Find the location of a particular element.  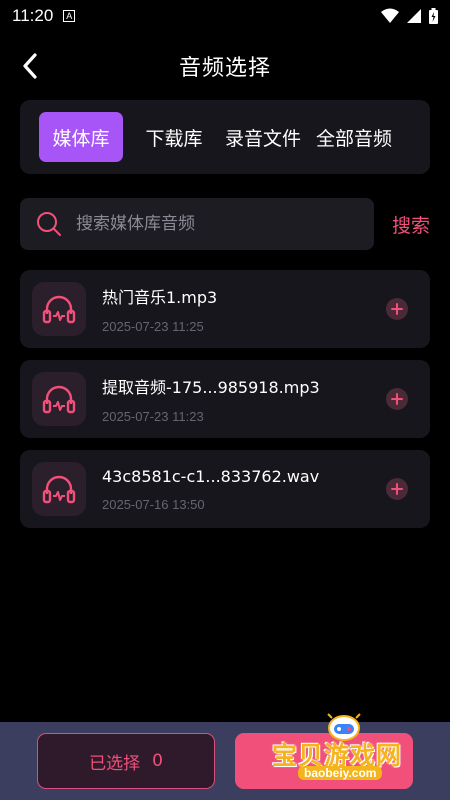

search-box is located at coordinates (197, 224).